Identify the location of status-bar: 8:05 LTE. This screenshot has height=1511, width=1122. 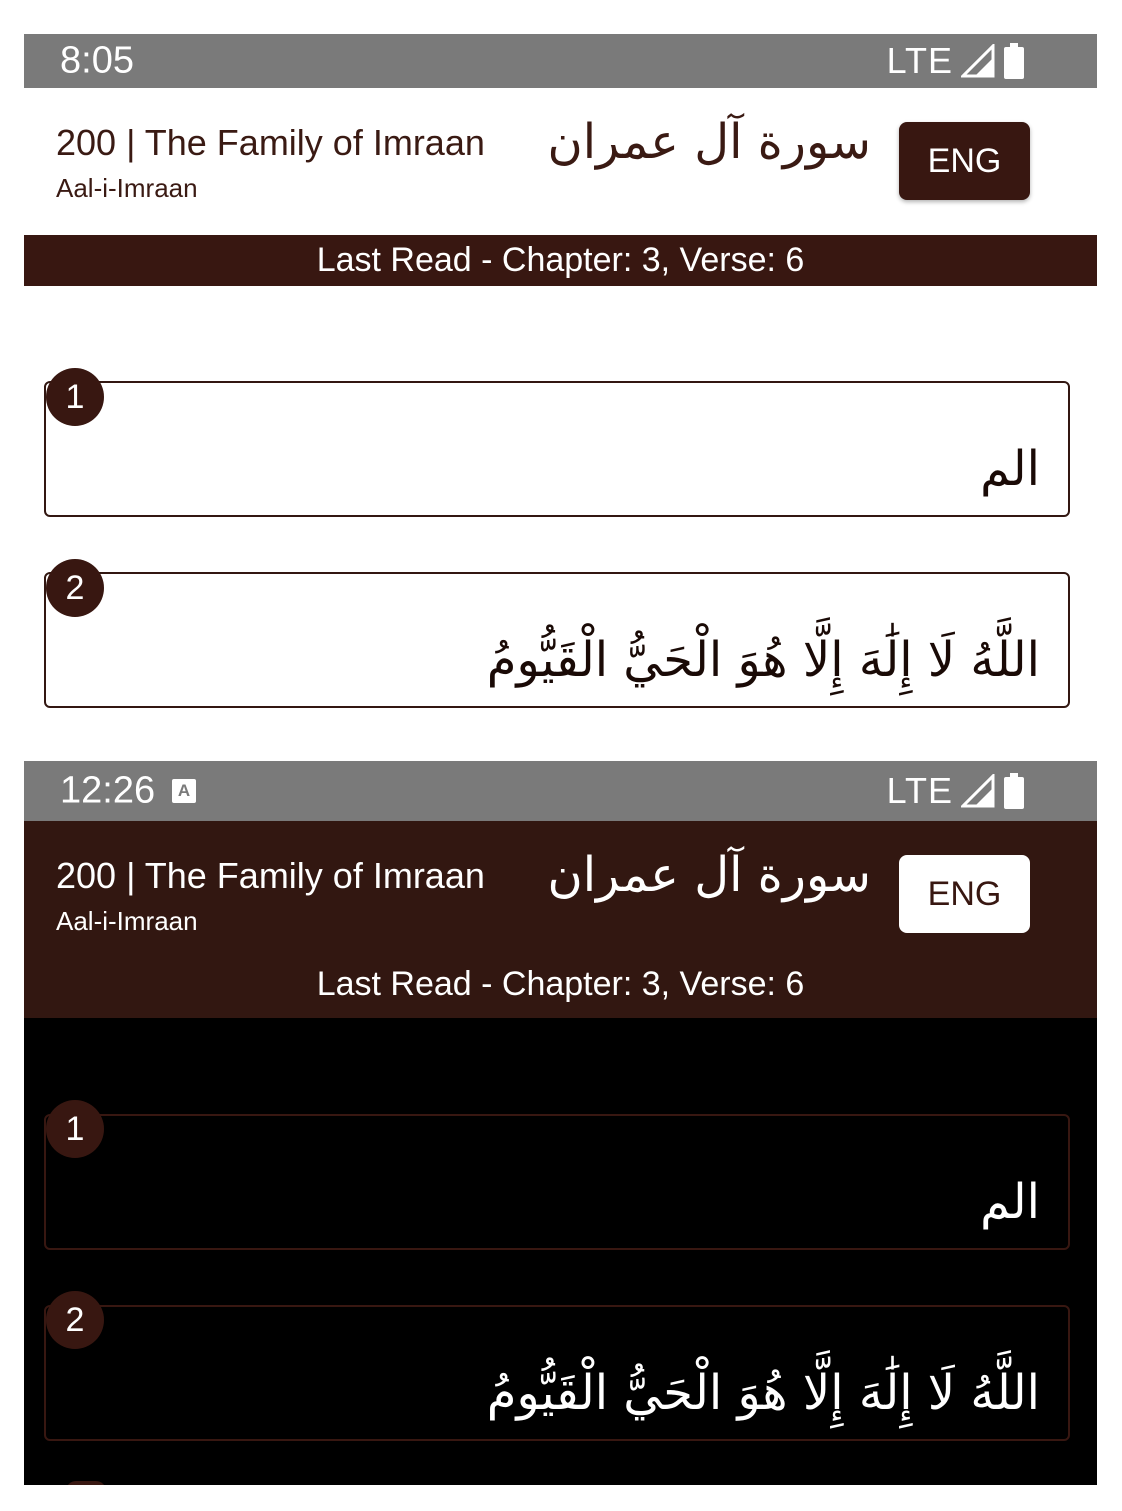
(560, 61).